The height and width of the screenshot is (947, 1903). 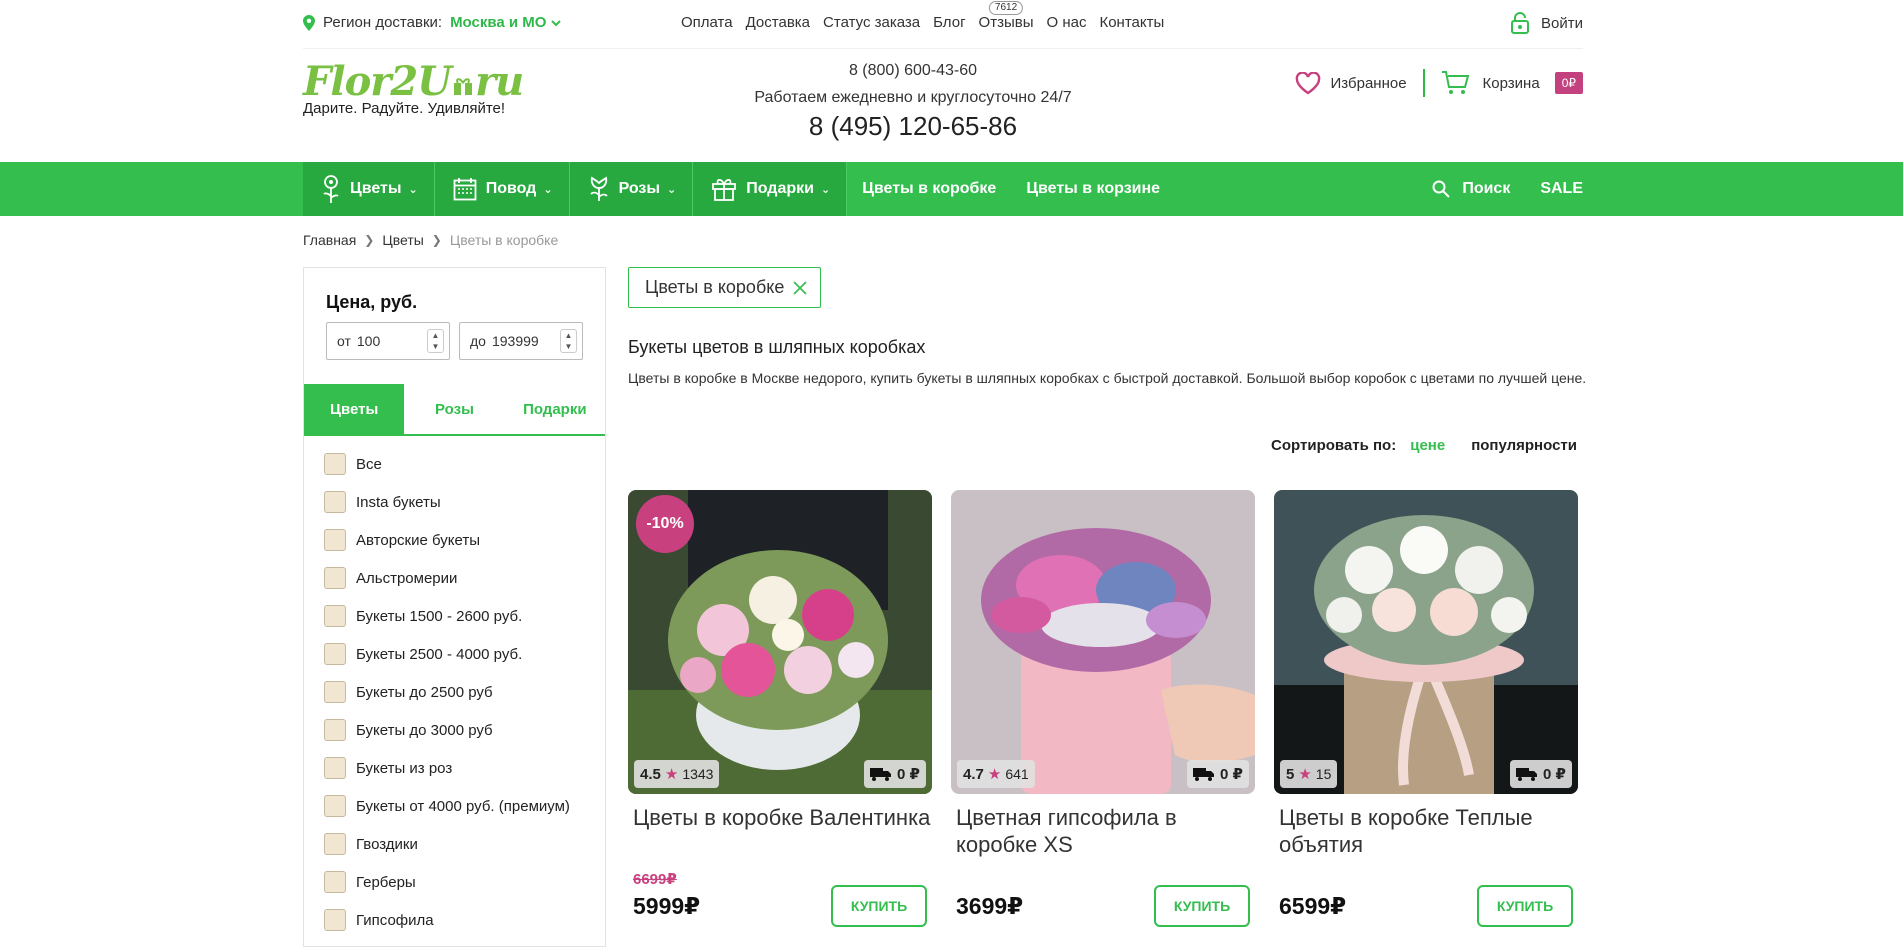 What do you see at coordinates (990, 906) in the screenshot?
I see `product-price: 3699₽` at bounding box center [990, 906].